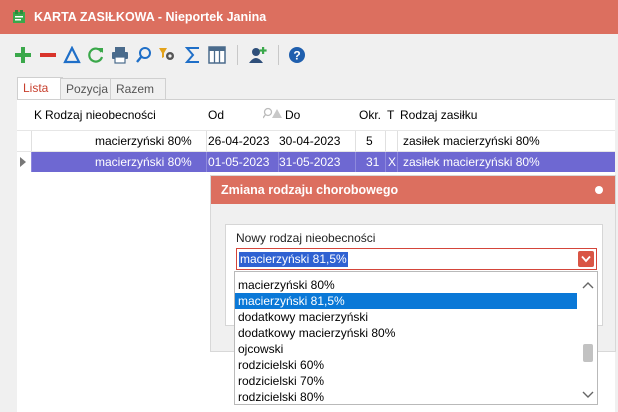 The image size is (618, 412). Describe the element at coordinates (138, 88) in the screenshot. I see `tab-razem: Razem` at that location.